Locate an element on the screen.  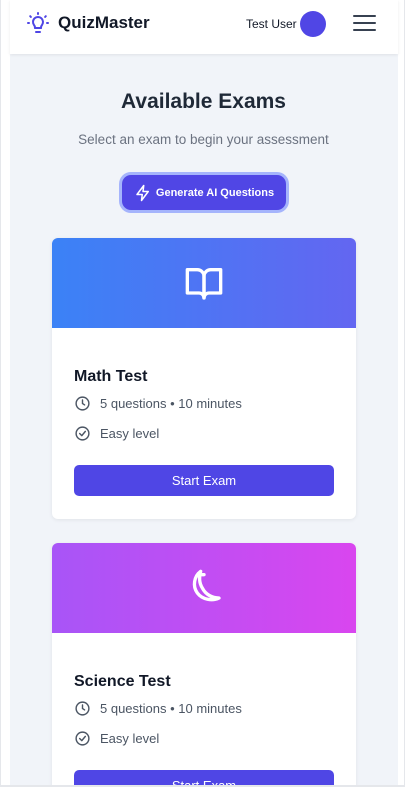
top-header: QuizMaster Test User is located at coordinates (204, 27).